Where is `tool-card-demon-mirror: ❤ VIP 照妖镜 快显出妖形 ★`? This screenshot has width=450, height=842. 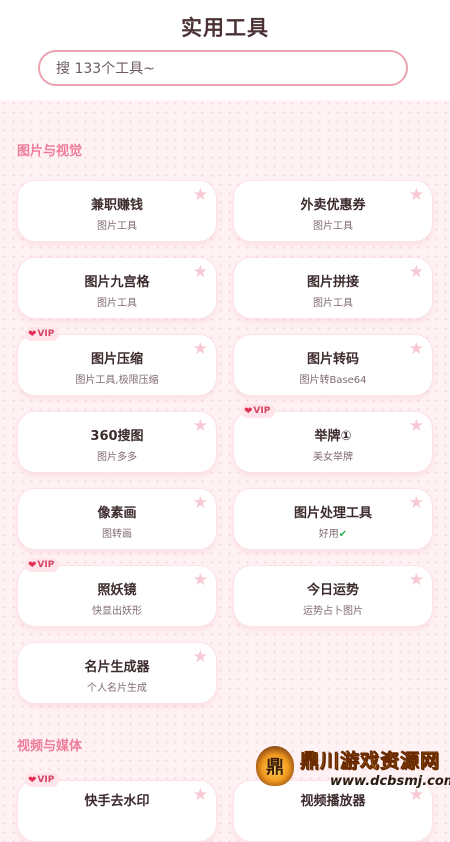
tool-card-demon-mirror: ❤ VIP 照妖镜 快显出妖形 ★ is located at coordinates (117, 592).